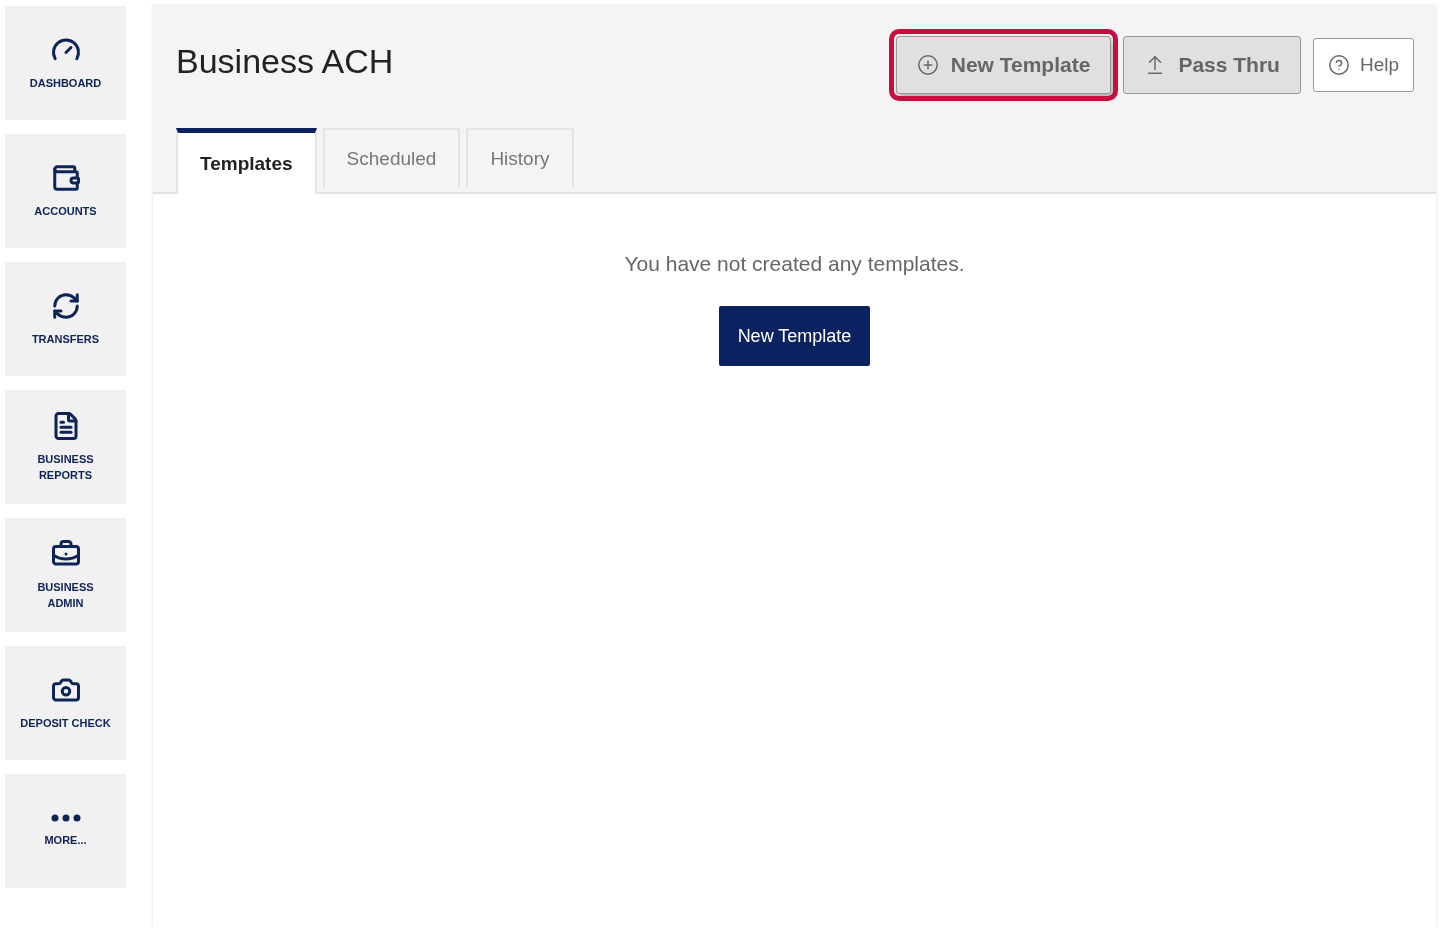 The image size is (1442, 928). Describe the element at coordinates (65, 63) in the screenshot. I see `sidebar-item: DASHBOARD` at that location.